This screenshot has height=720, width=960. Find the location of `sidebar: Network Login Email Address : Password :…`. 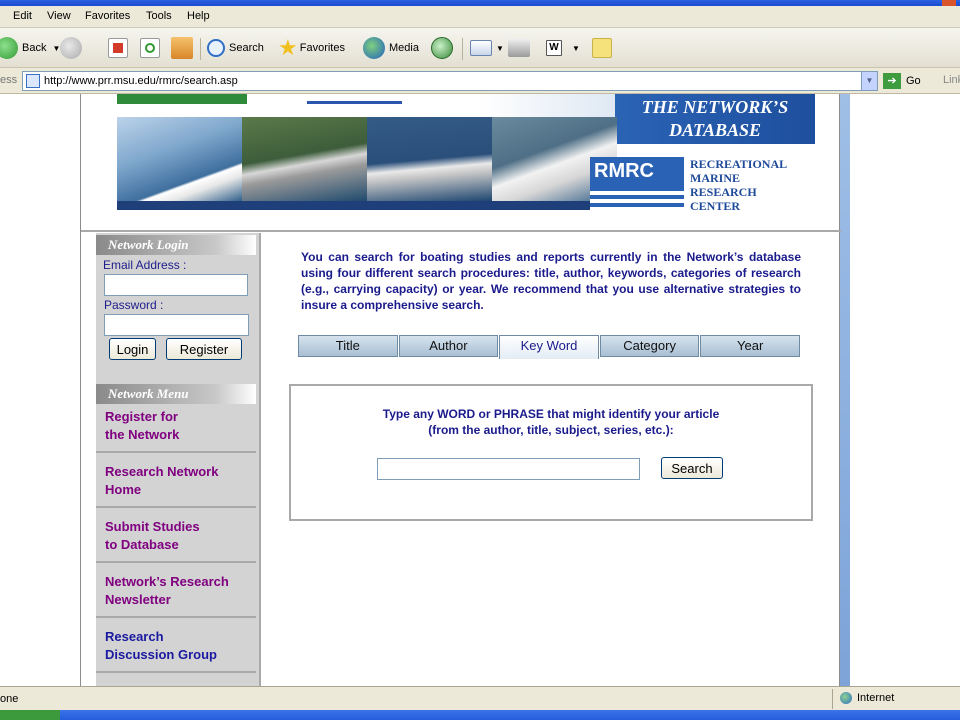

sidebar: Network Login Email Address : Password :… is located at coordinates (178, 459).